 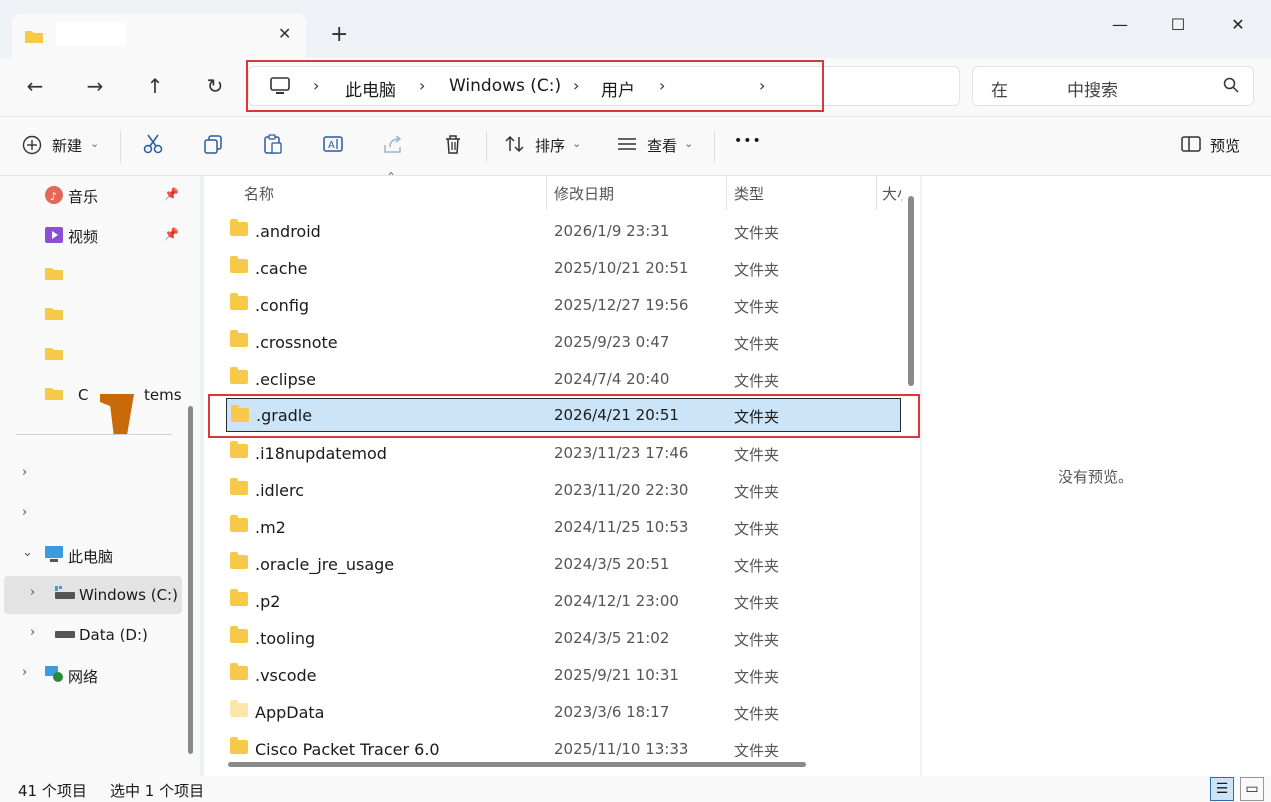 What do you see at coordinates (635, 29) in the screenshot?
I see `title-bar: ✕ + — ☐ ✕` at bounding box center [635, 29].